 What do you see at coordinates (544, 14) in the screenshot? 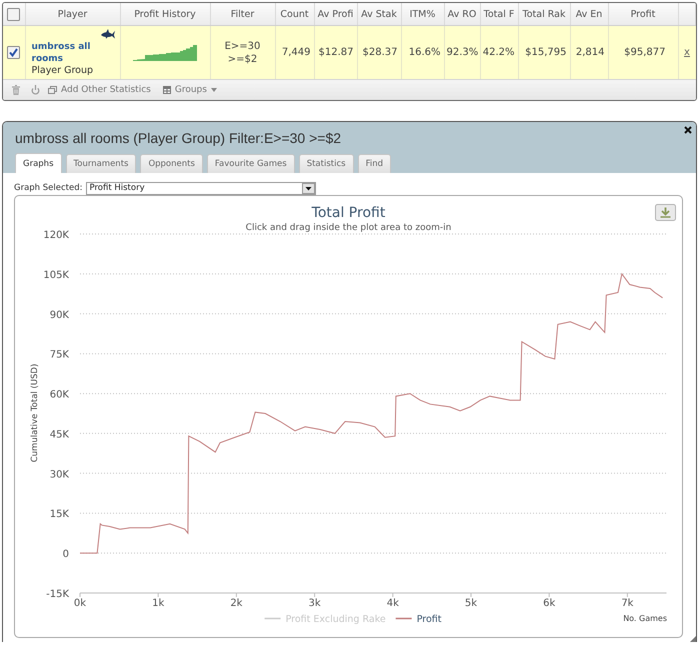
I see `column-header: Total Rak` at bounding box center [544, 14].